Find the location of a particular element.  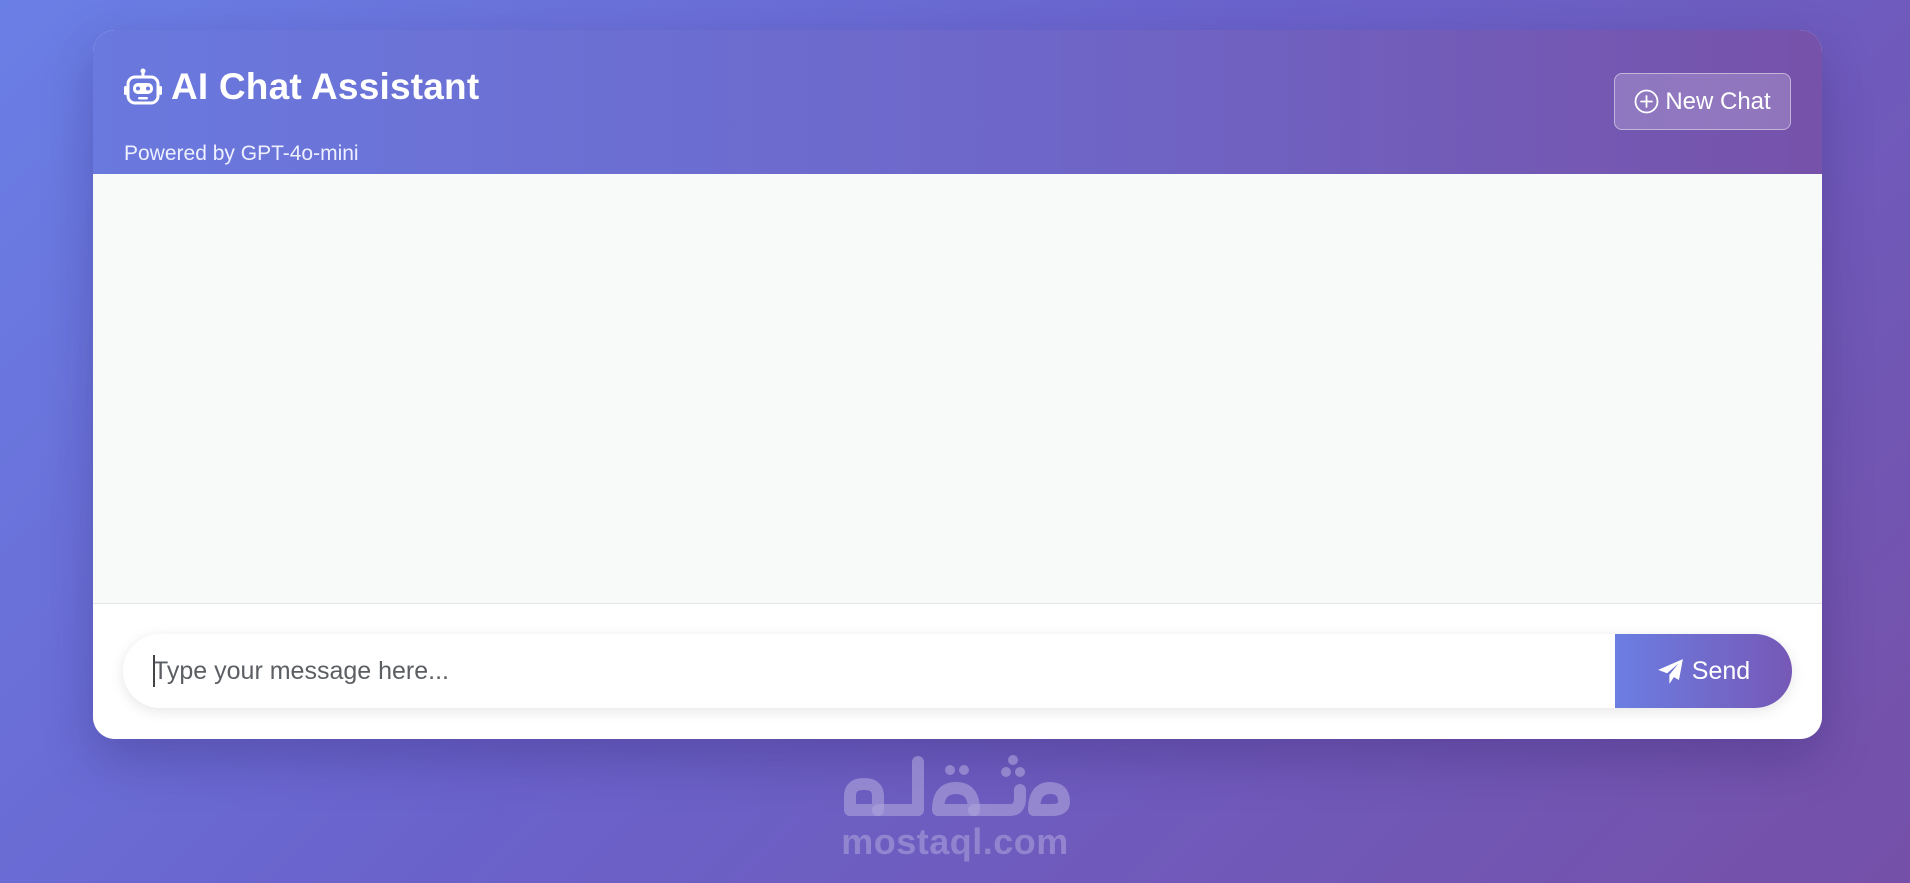

message-composer: Send is located at coordinates (957, 671).